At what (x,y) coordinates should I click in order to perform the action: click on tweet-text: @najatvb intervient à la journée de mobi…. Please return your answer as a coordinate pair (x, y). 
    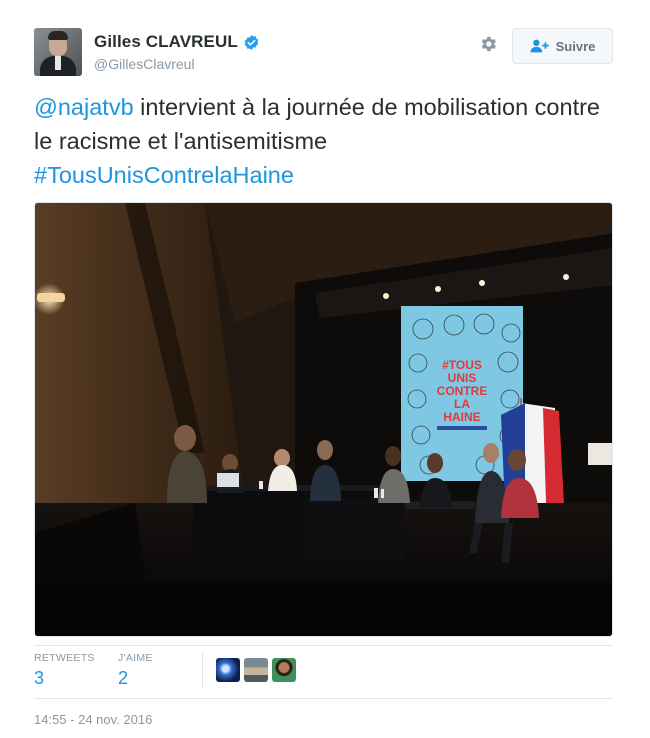
    Looking at the image, I should click on (329, 141).